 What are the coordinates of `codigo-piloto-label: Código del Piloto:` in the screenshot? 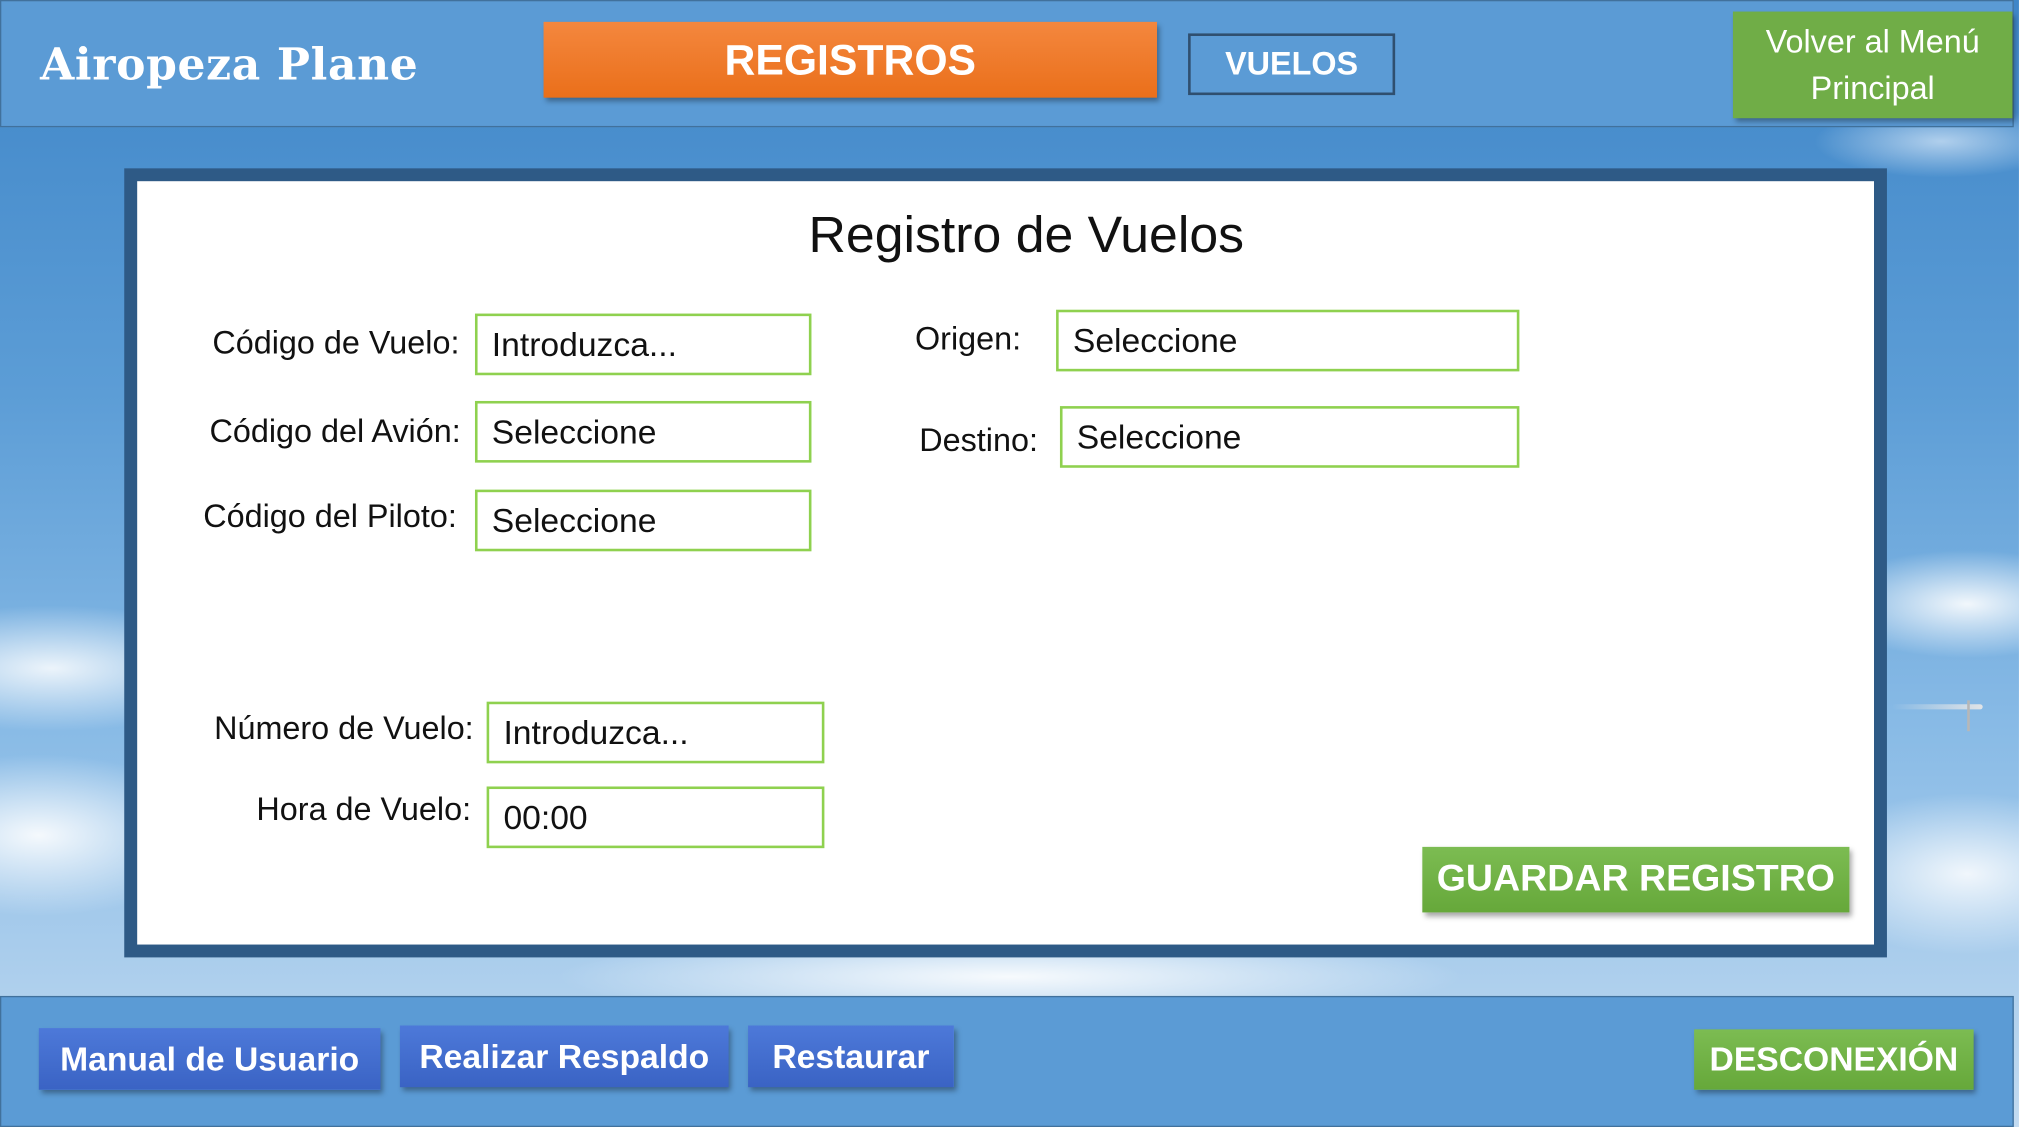 It's located at (330, 516).